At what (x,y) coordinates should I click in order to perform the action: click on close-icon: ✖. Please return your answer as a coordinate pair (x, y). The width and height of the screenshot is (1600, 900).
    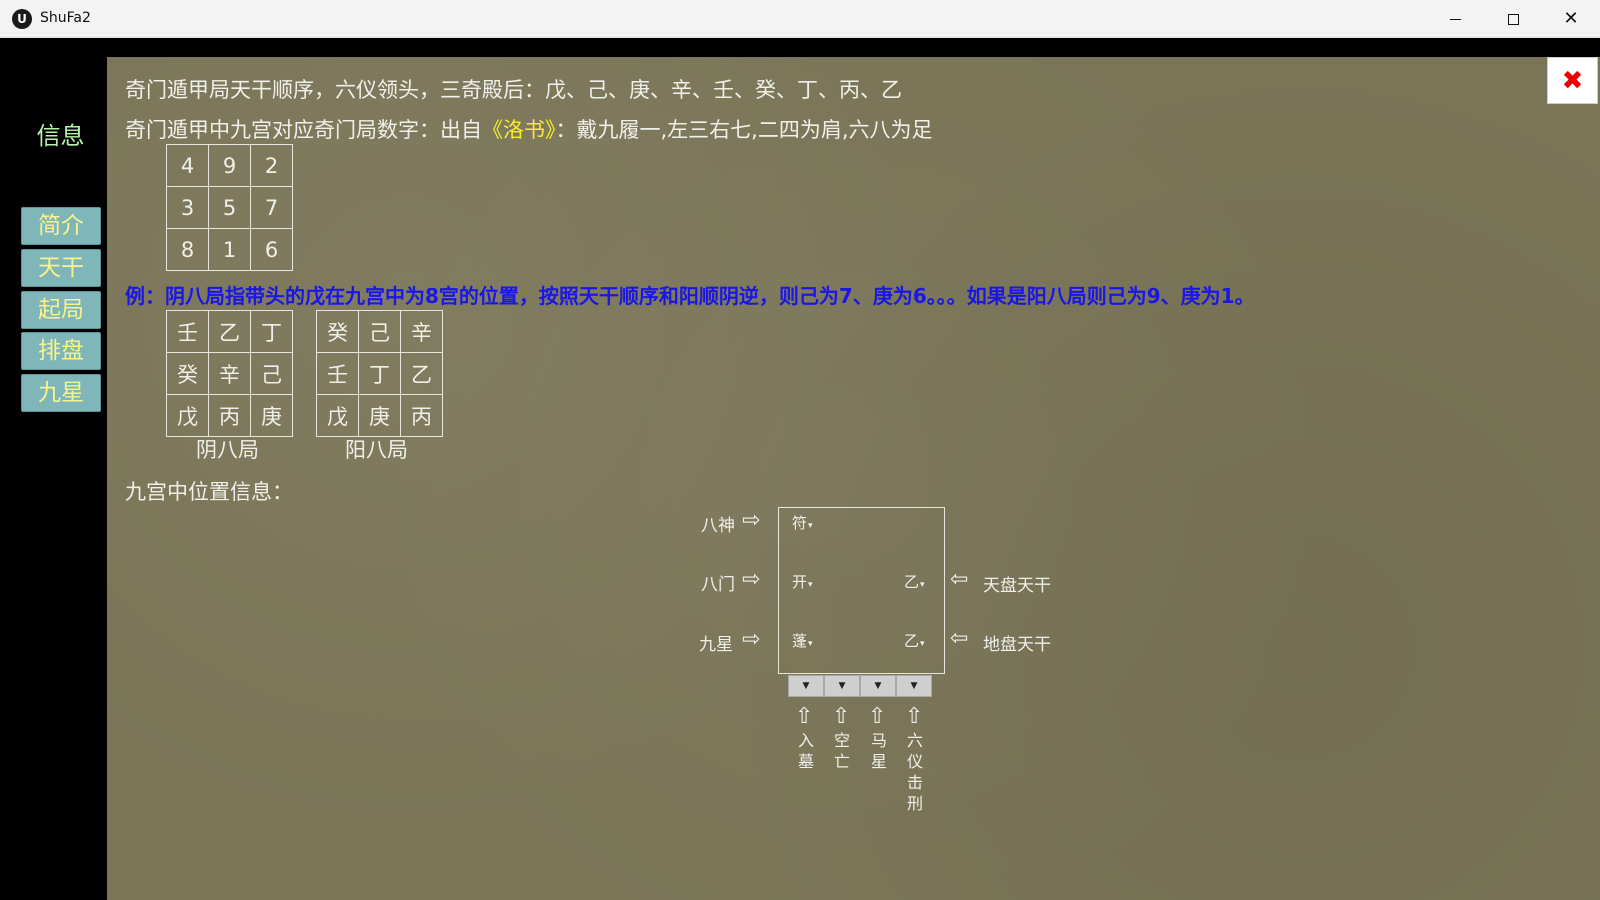
    Looking at the image, I should click on (1572, 80).